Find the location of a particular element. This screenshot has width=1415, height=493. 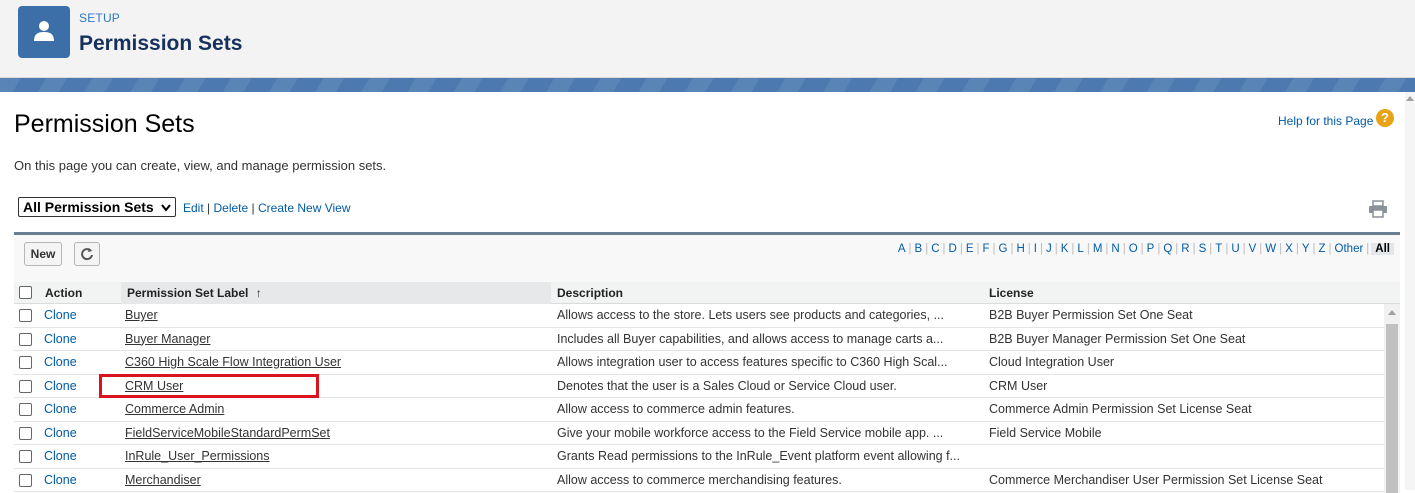

header-title: Permission Sets is located at coordinates (161, 43).